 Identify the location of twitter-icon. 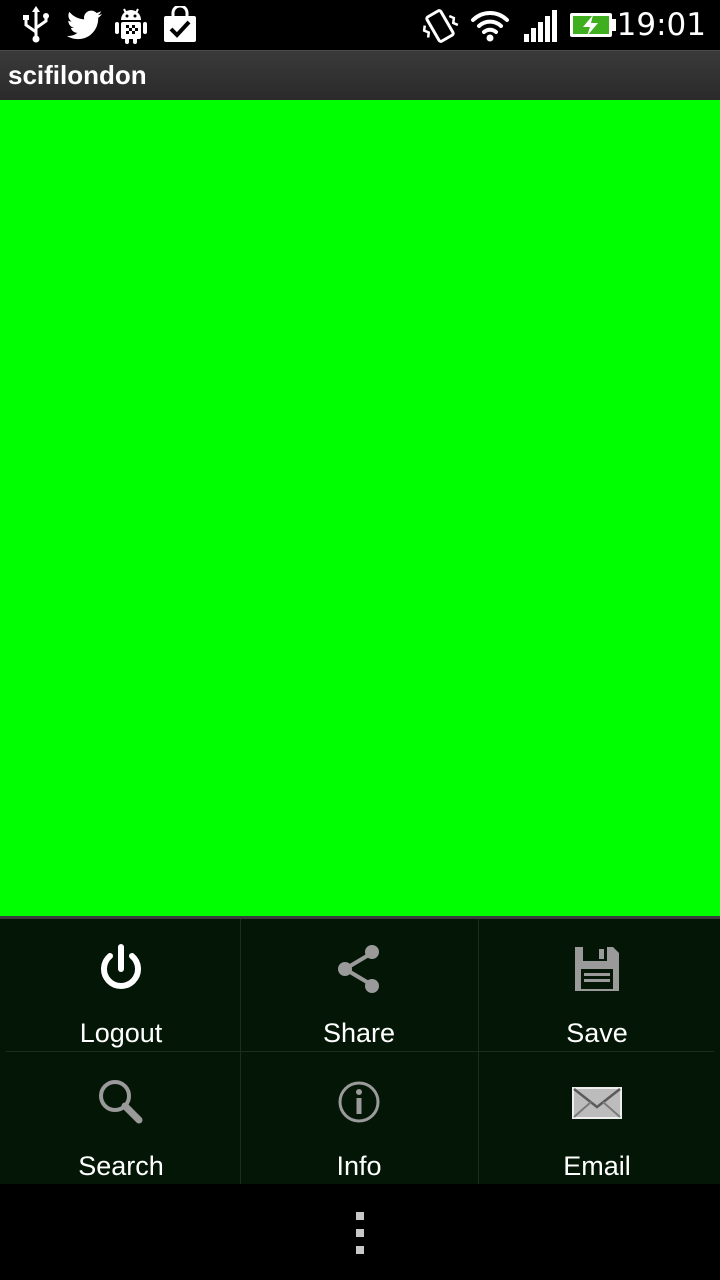
(84, 25).